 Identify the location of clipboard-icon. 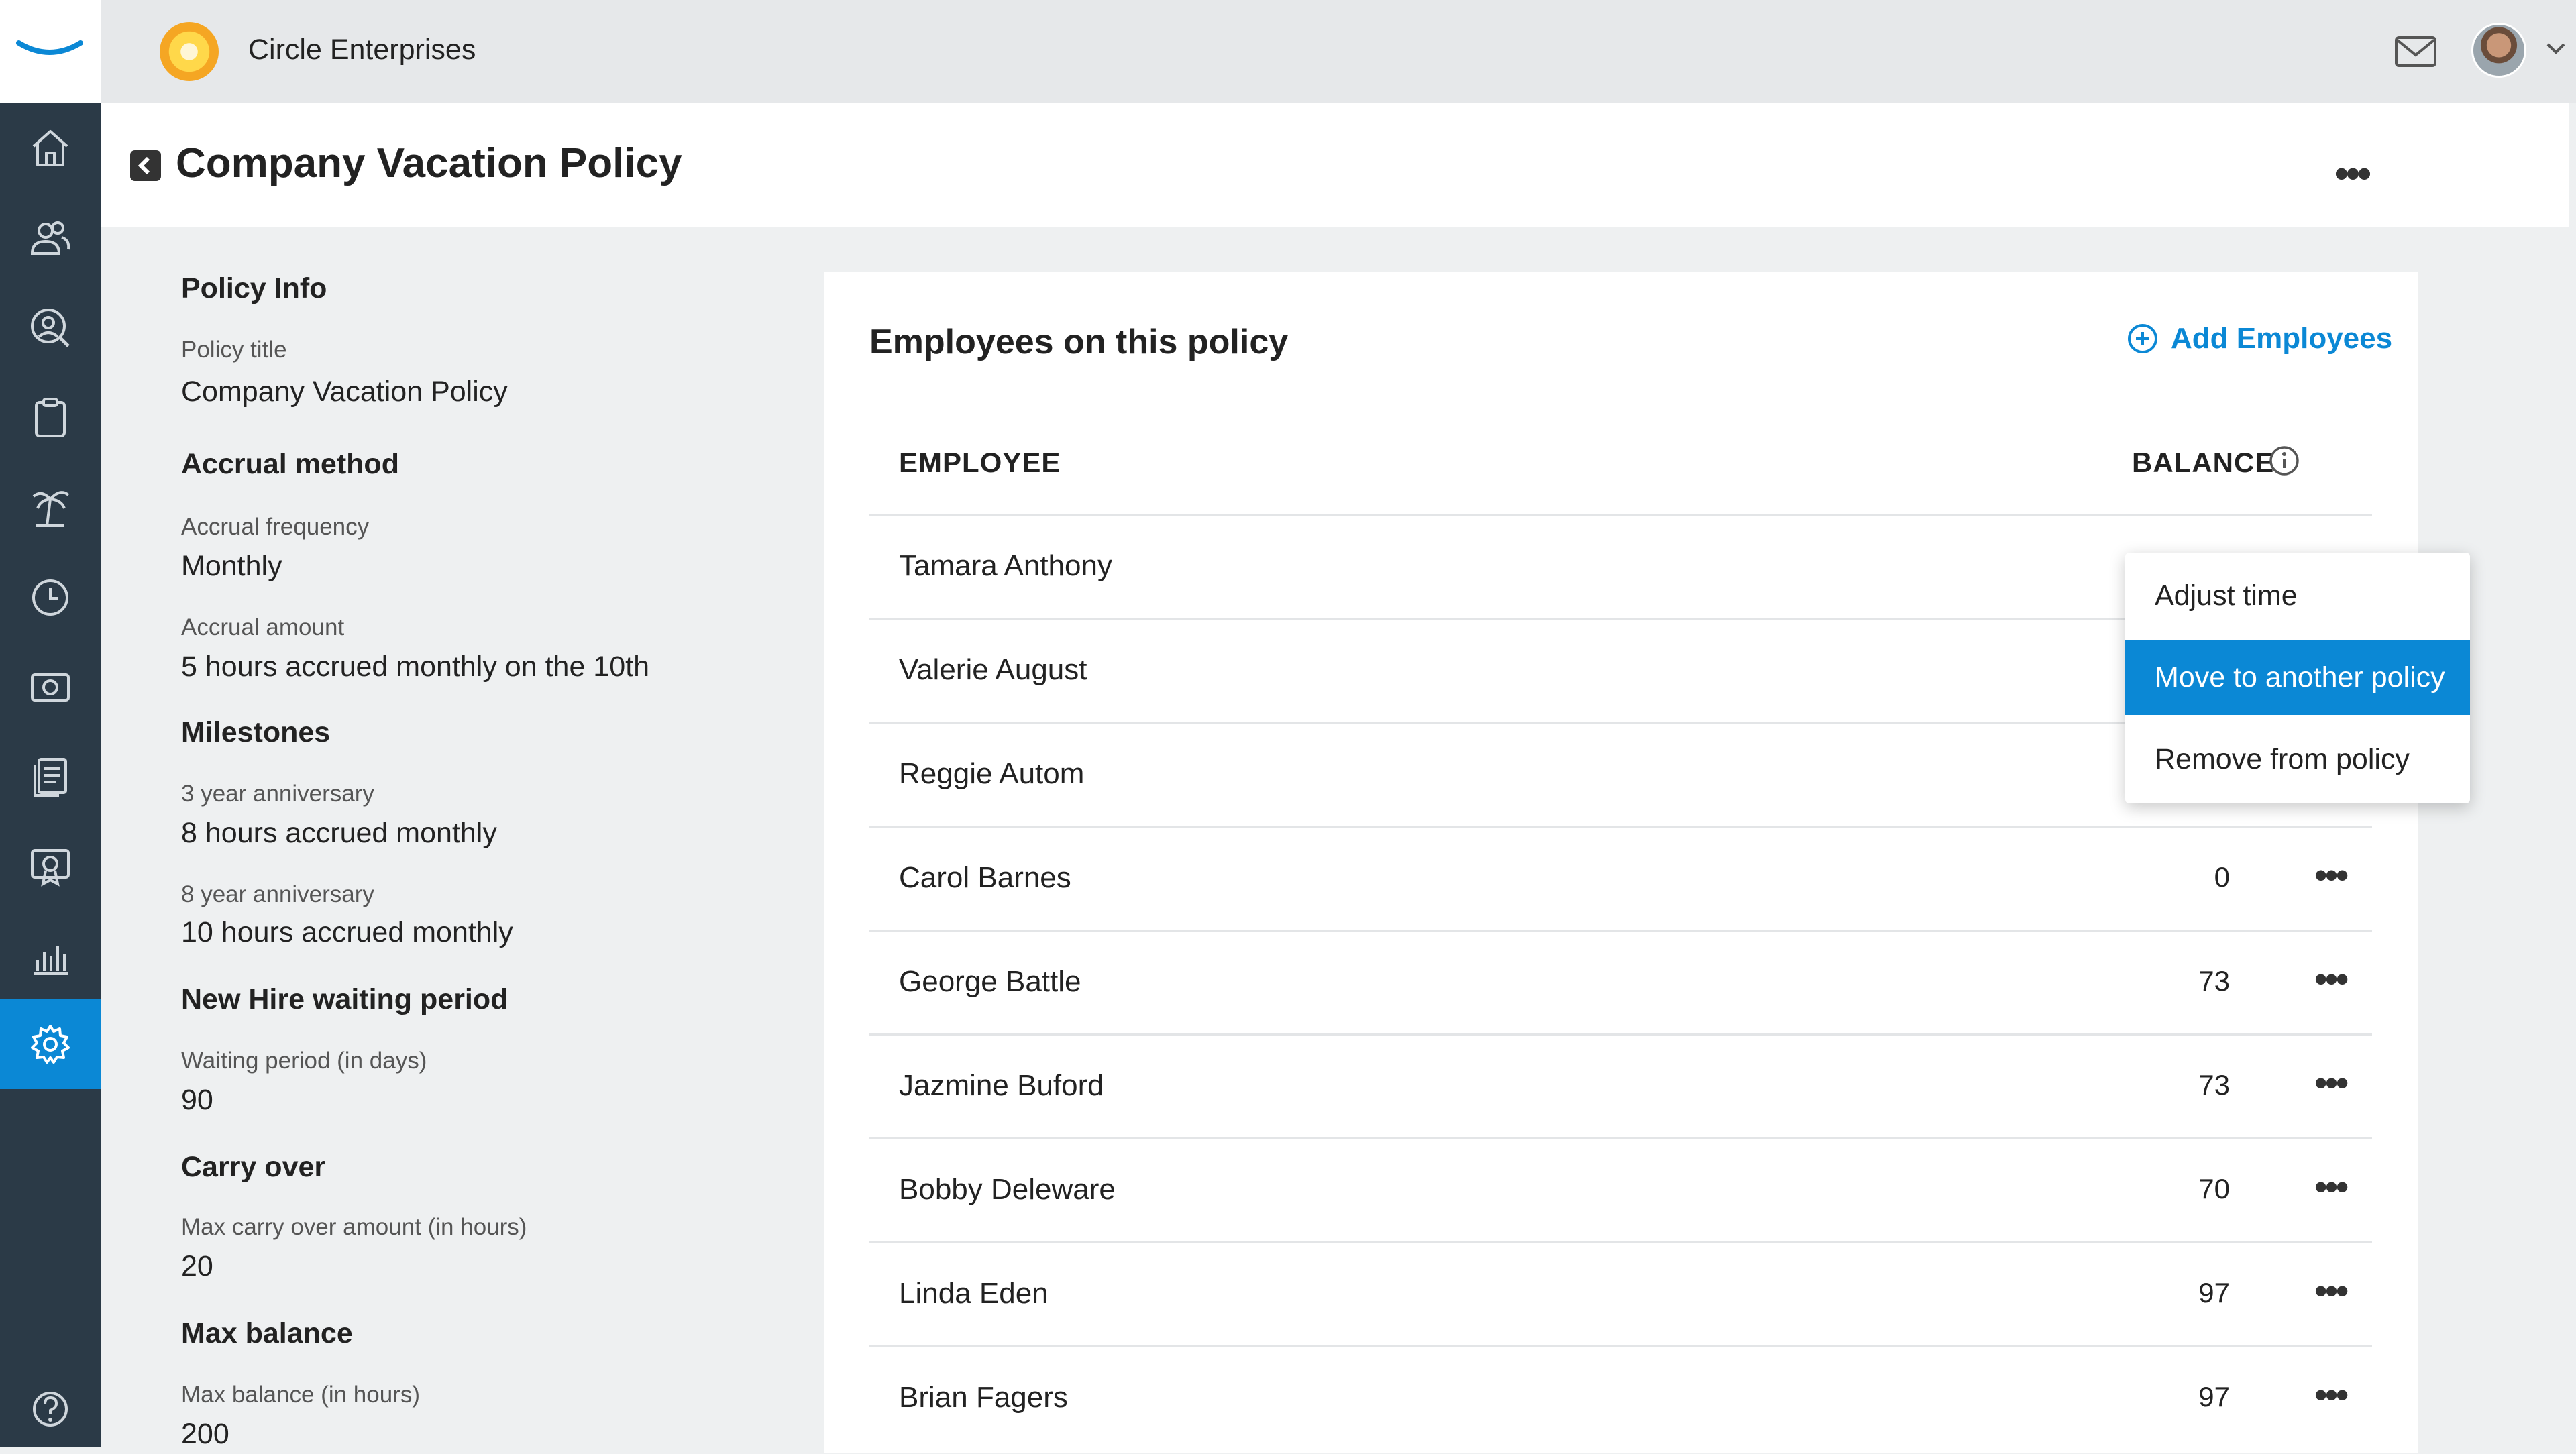
(50, 417).